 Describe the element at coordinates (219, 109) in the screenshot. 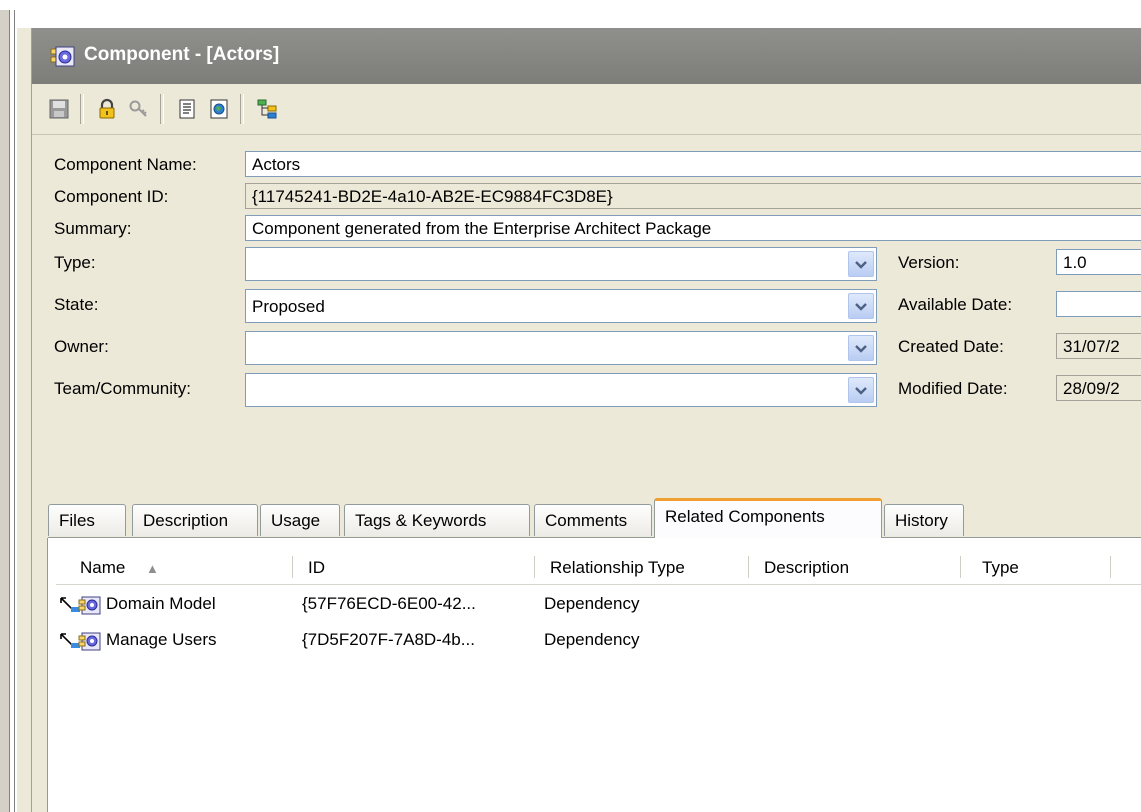

I see `web-document-icon` at that location.